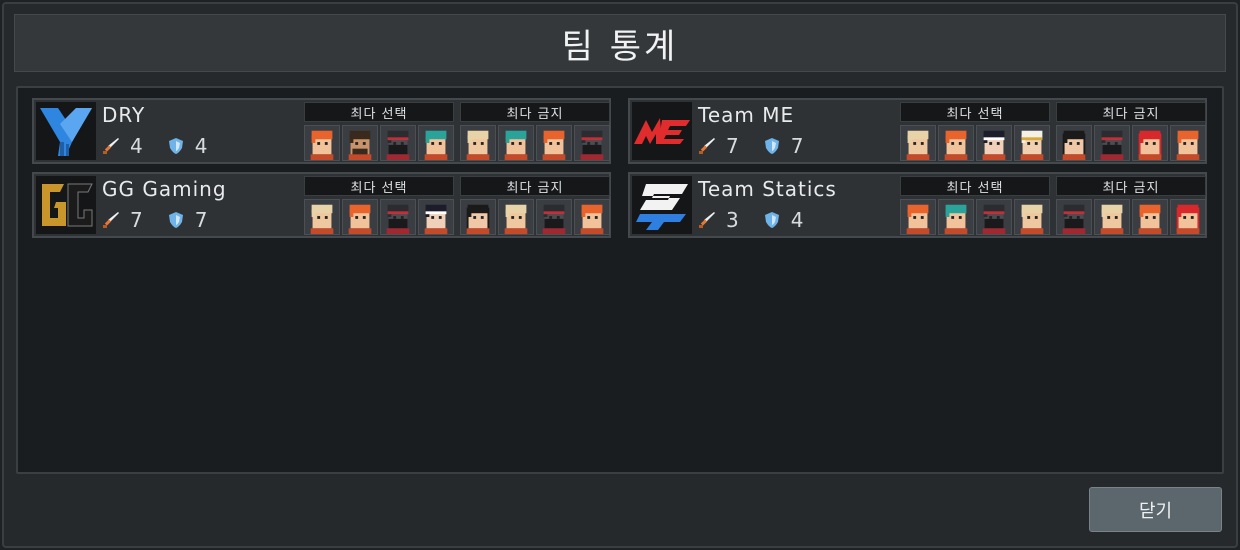  I want to click on team-card-dry: DRY 4 4 최다 선택 최다 금지, so click(321, 131).